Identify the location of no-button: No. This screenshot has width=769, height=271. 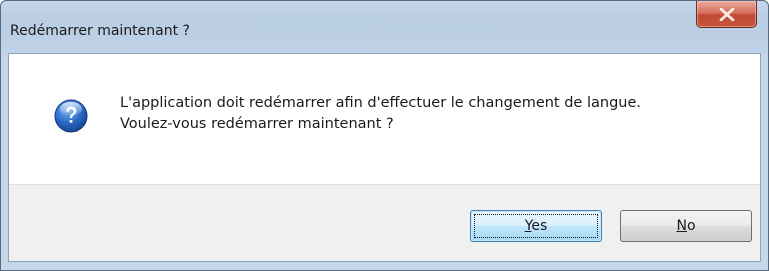
(686, 226).